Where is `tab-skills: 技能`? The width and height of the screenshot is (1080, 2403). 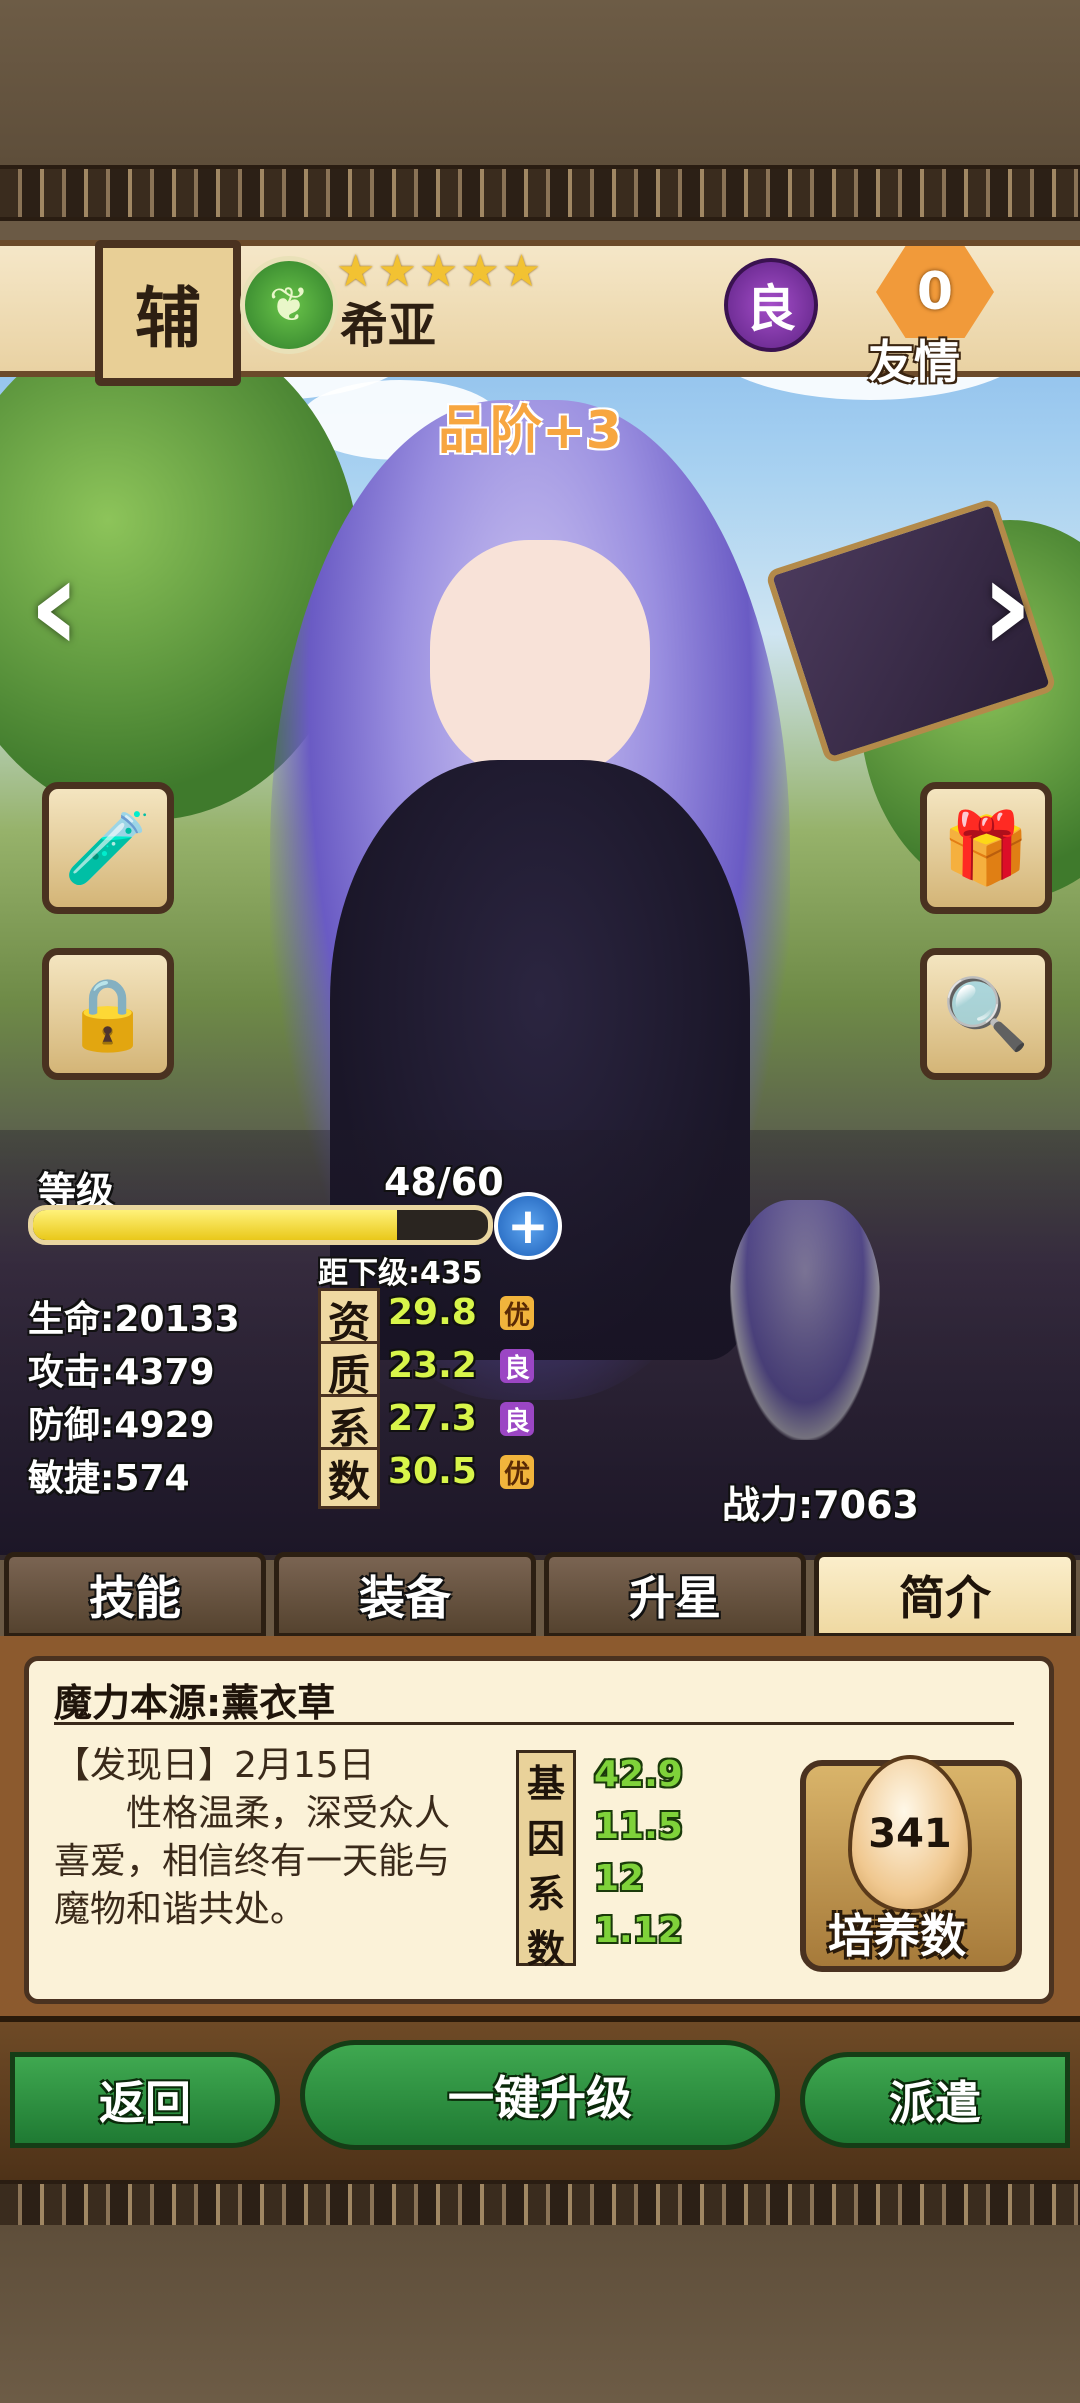
tab-skills: 技能 is located at coordinates (135, 1595).